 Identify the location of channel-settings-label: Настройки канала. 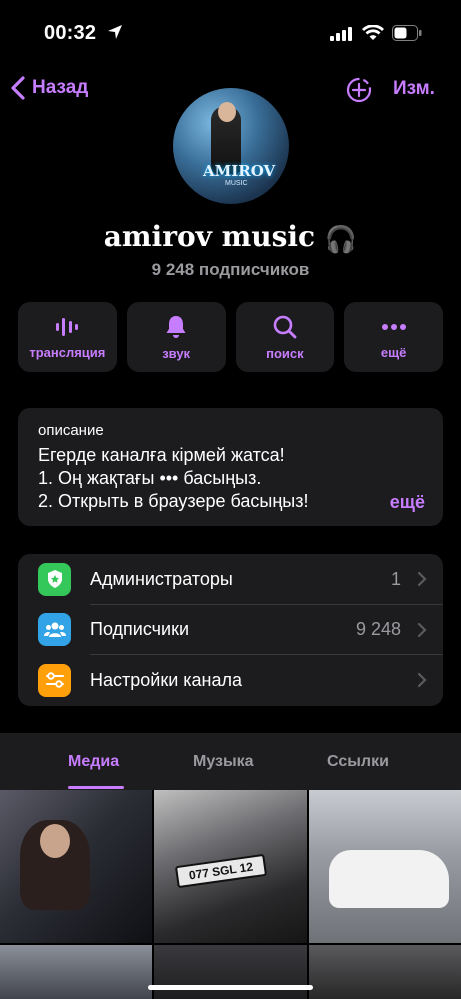
(166, 679).